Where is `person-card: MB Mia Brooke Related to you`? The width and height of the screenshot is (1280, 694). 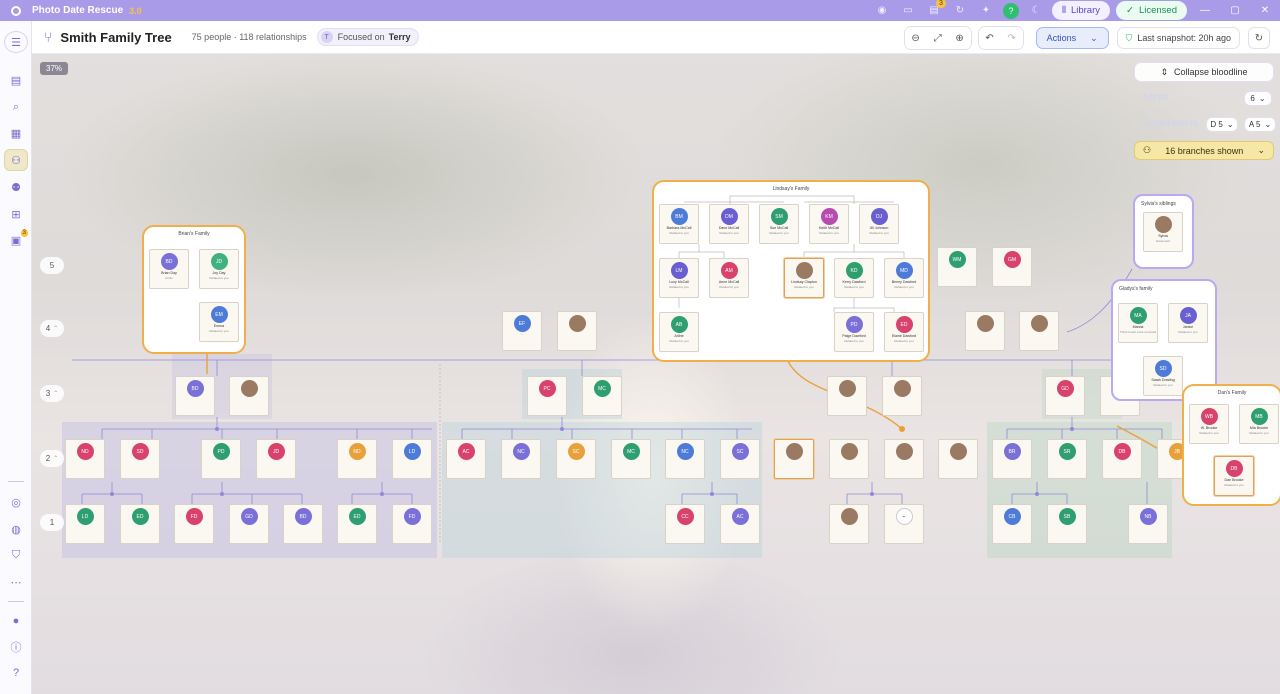
person-card: MB Mia Brooke Related to you is located at coordinates (1259, 424).